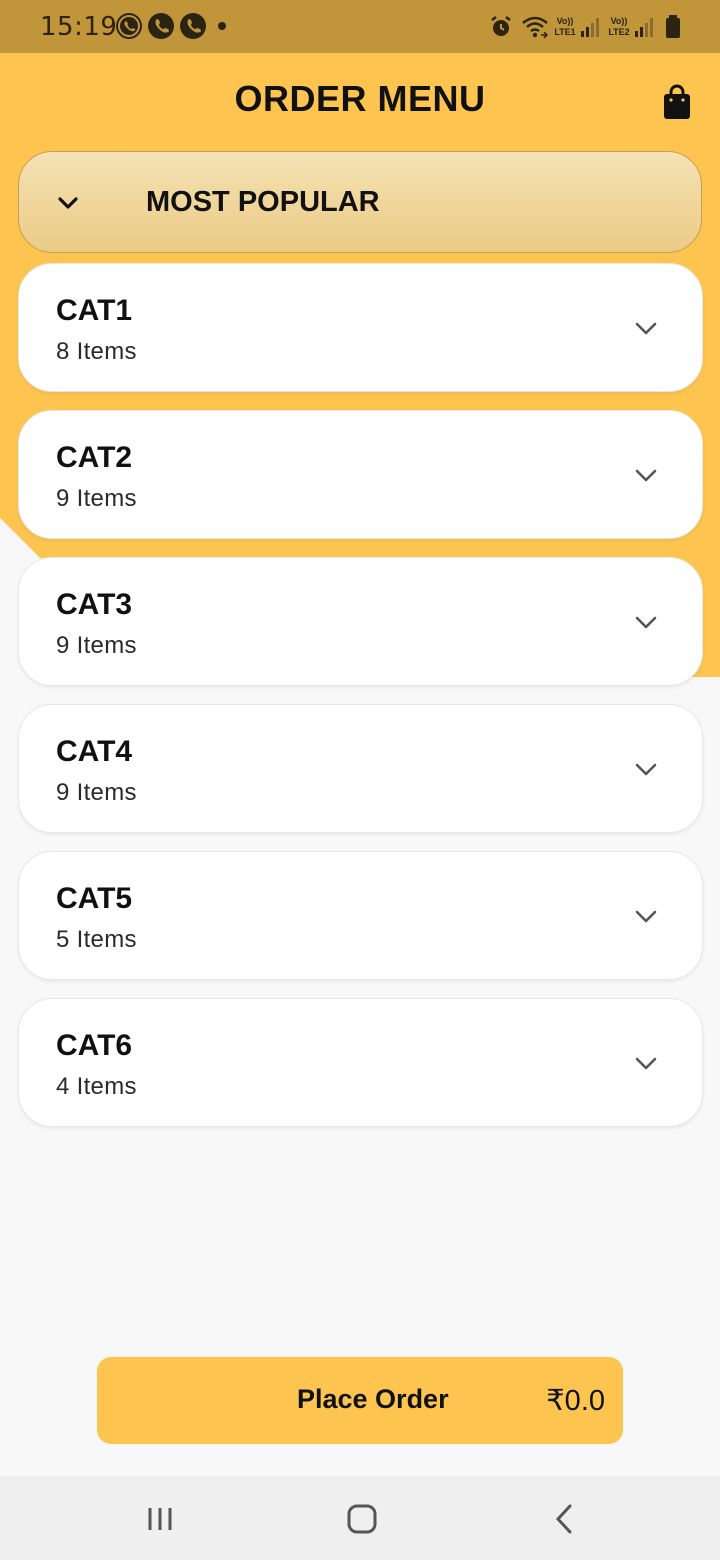 This screenshot has width=720, height=1560. Describe the element at coordinates (94, 604) in the screenshot. I see `category-name: CAT3` at that location.